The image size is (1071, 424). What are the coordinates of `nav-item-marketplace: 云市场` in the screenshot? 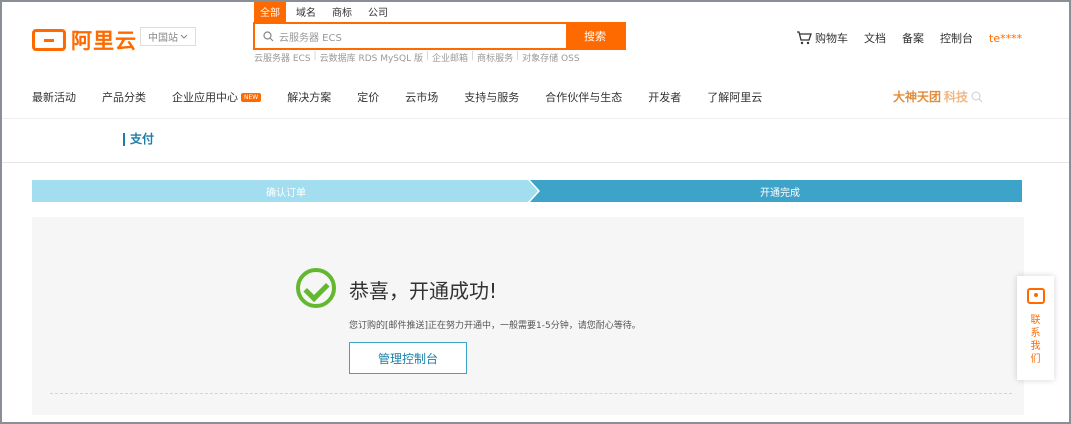 It's located at (421, 97).